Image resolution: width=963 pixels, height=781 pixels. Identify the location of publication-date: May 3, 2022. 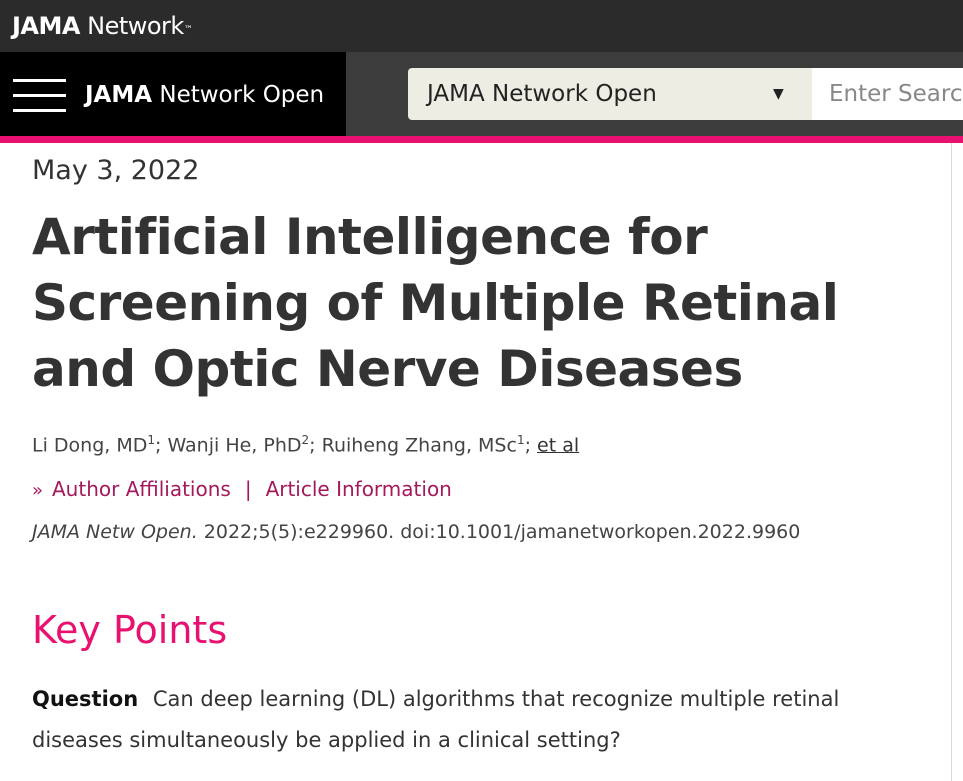
(116, 170).